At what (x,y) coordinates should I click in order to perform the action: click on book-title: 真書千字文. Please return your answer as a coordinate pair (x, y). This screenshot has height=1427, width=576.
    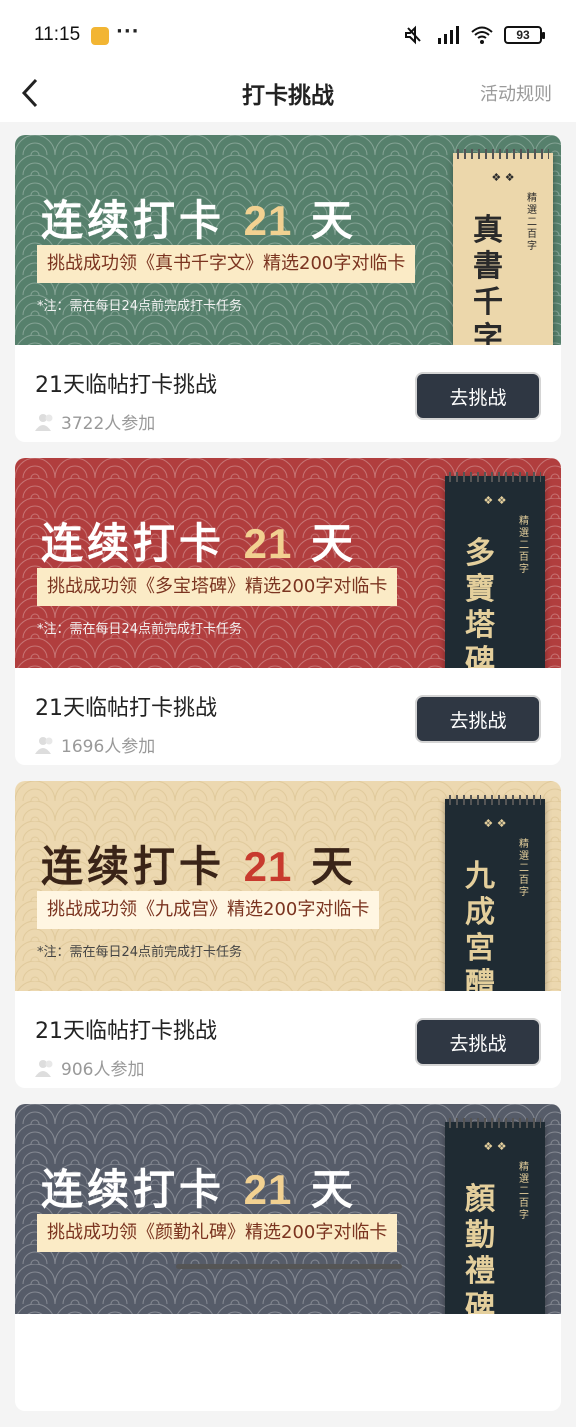
    Looking at the image, I should click on (488, 279).